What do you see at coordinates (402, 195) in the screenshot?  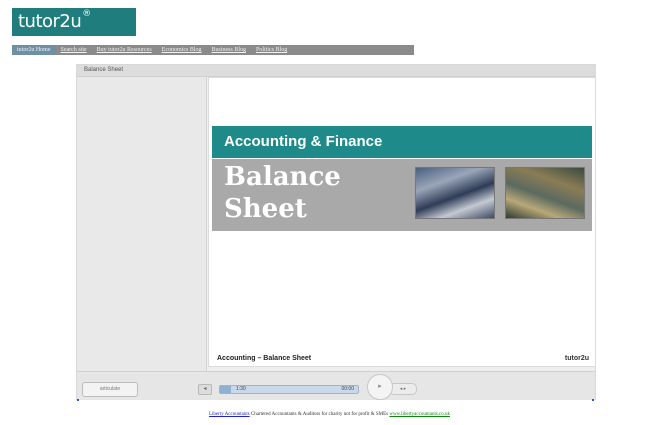 I see `slide-title-band: Balance Sheet` at bounding box center [402, 195].